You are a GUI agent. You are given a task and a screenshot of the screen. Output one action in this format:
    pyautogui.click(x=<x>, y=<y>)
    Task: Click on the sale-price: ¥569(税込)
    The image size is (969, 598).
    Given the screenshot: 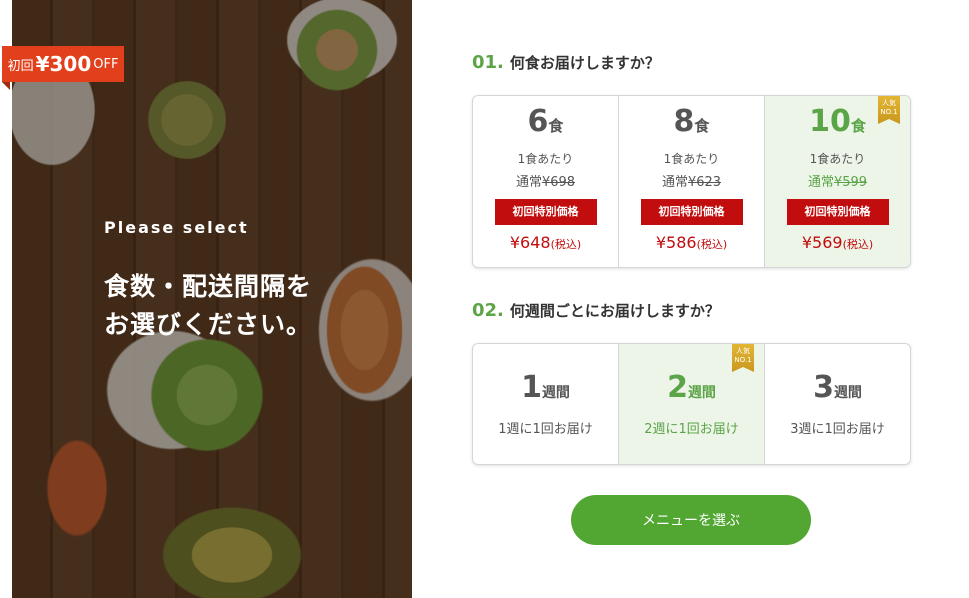 What is the action you would take?
    pyautogui.click(x=837, y=242)
    